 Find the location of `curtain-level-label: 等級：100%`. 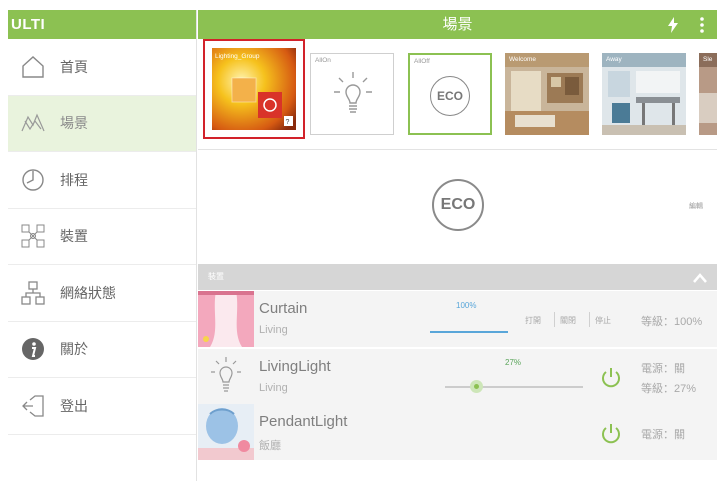

curtain-level-label: 等級：100% is located at coordinates (672, 322).